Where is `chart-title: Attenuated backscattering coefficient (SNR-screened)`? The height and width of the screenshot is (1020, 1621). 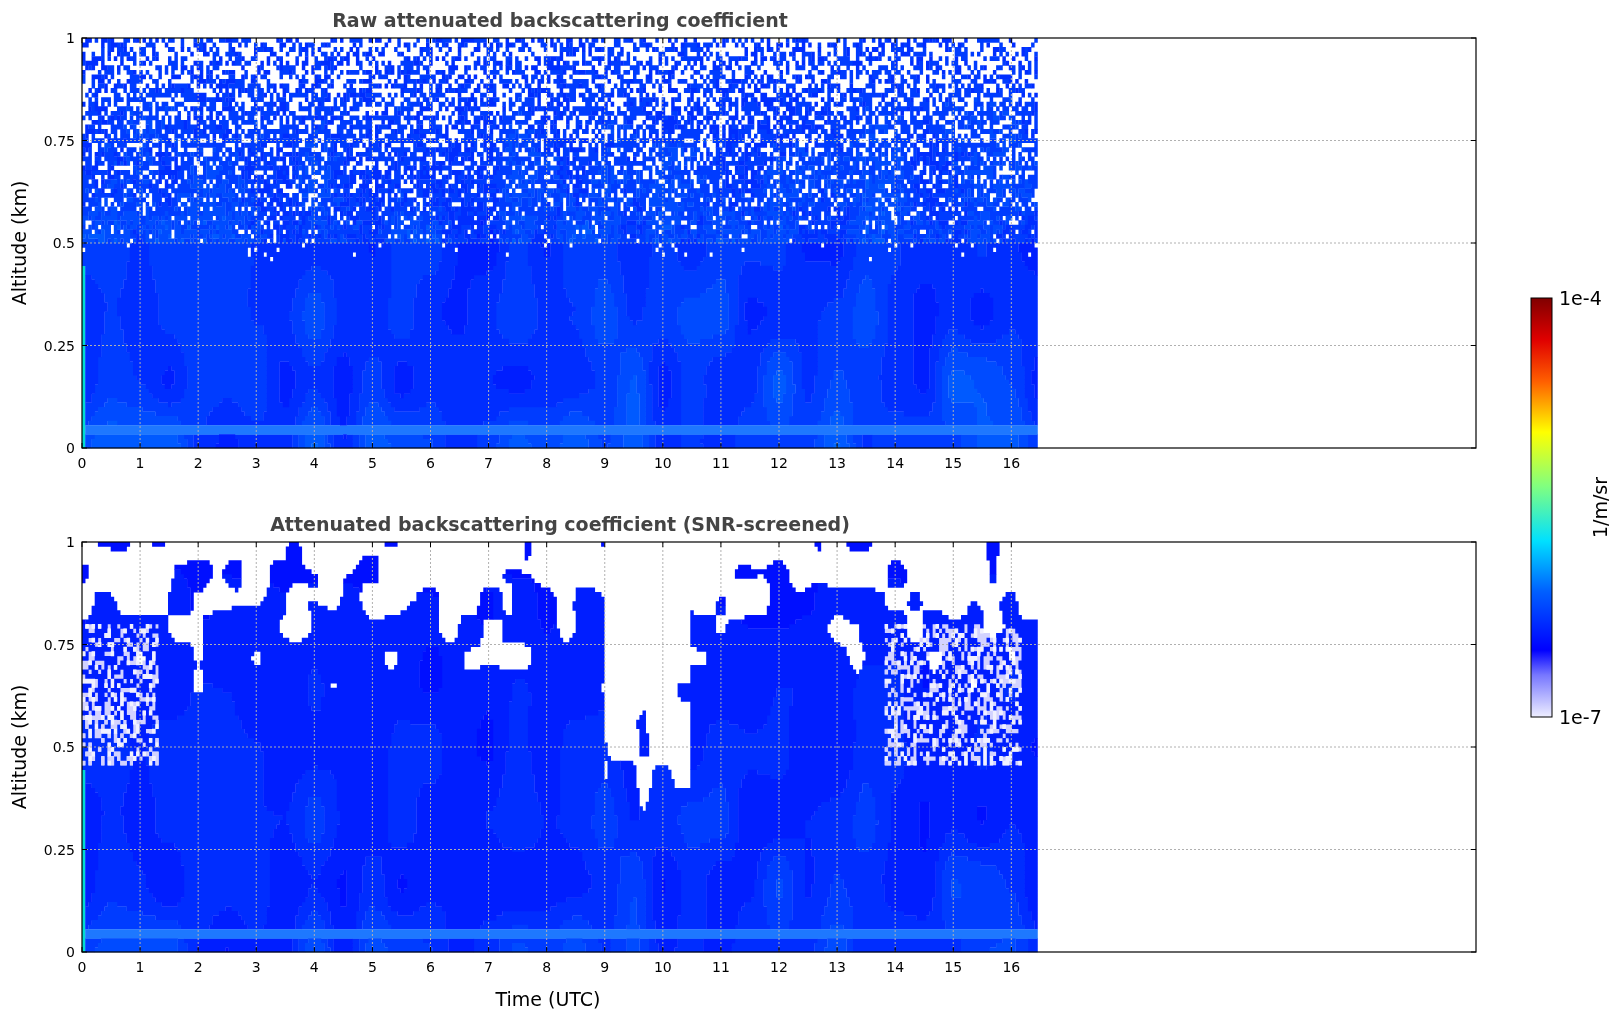 chart-title: Attenuated backscattering coefficient (SNR-screened) is located at coordinates (560, 524).